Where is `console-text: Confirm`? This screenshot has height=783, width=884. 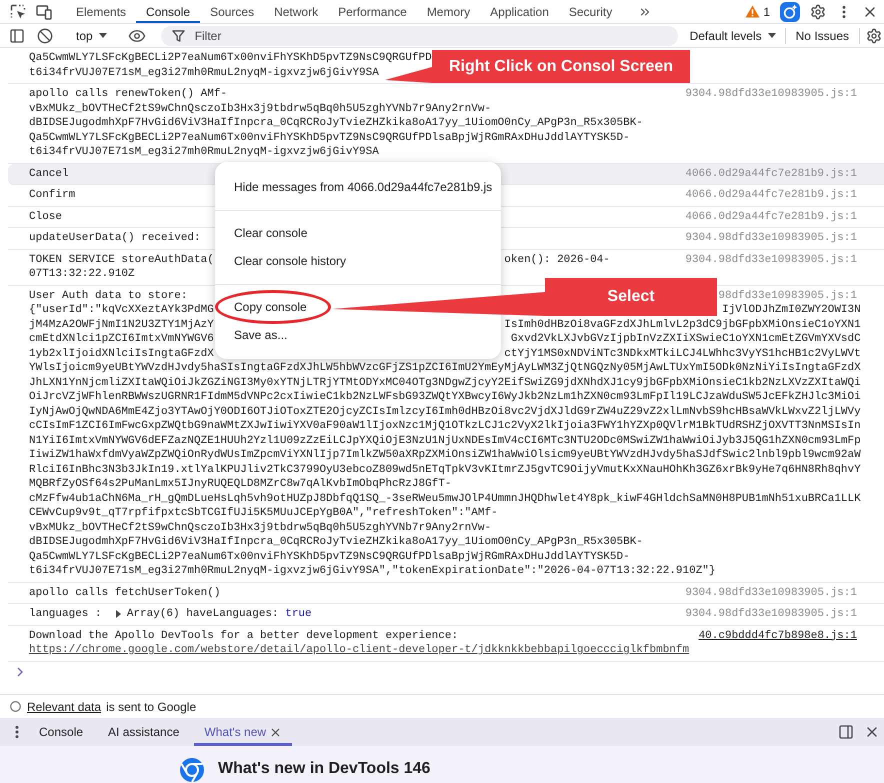 console-text: Confirm is located at coordinates (52, 195).